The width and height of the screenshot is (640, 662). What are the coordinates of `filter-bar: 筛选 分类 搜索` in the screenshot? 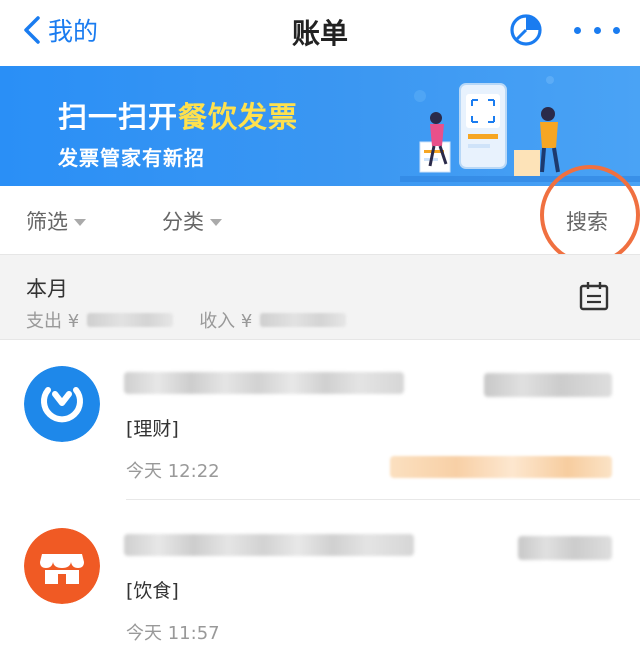 It's located at (320, 220).